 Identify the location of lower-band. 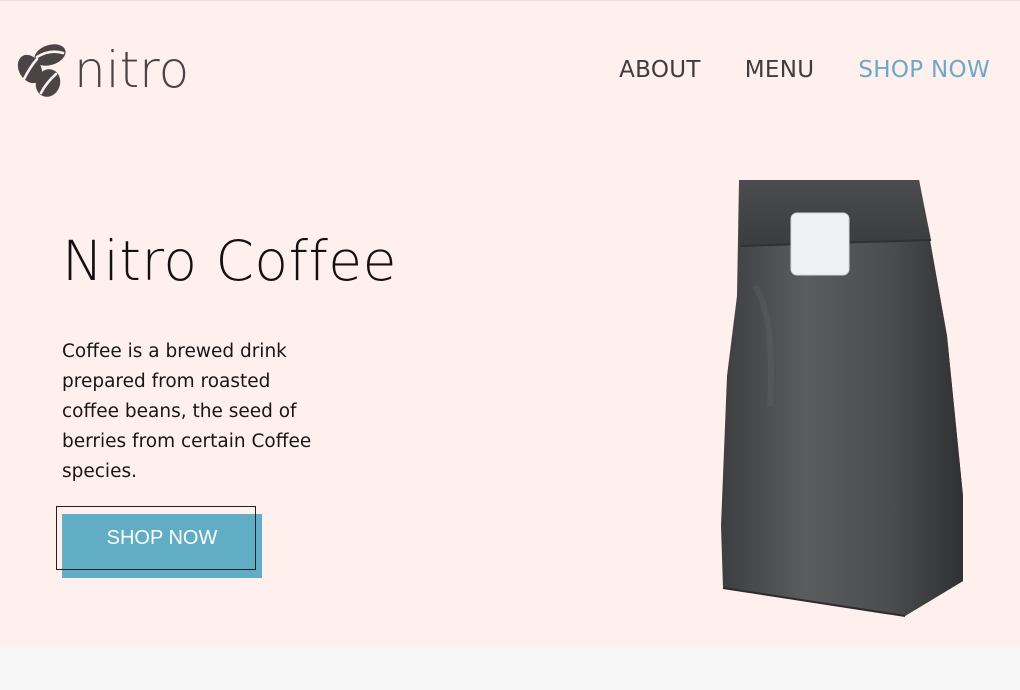
(510, 668).